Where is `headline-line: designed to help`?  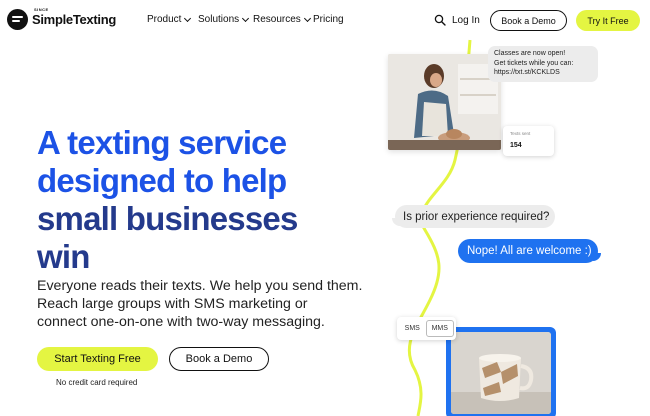 headline-line: designed to help is located at coordinates (162, 180).